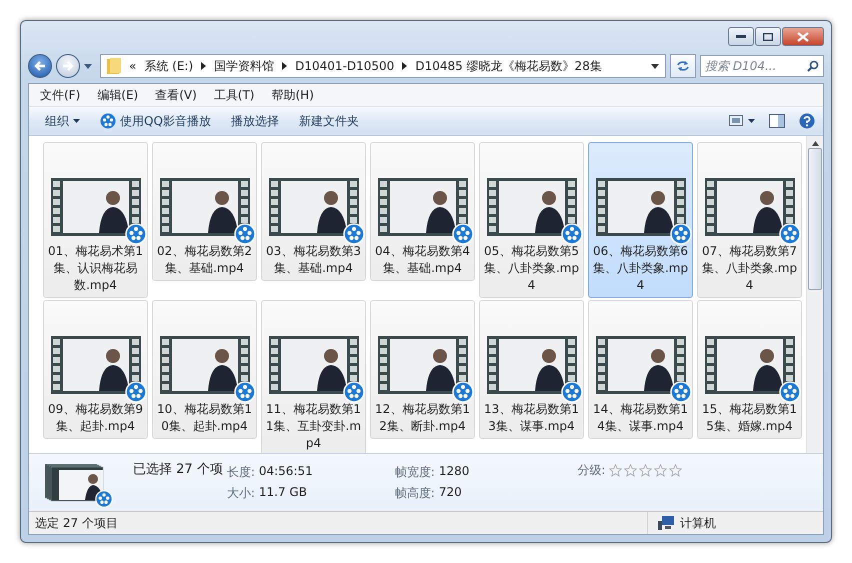 This screenshot has width=852, height=563. What do you see at coordinates (155, 121) in the screenshot?
I see `toolbar-button: 使用QQ影音播放` at bounding box center [155, 121].